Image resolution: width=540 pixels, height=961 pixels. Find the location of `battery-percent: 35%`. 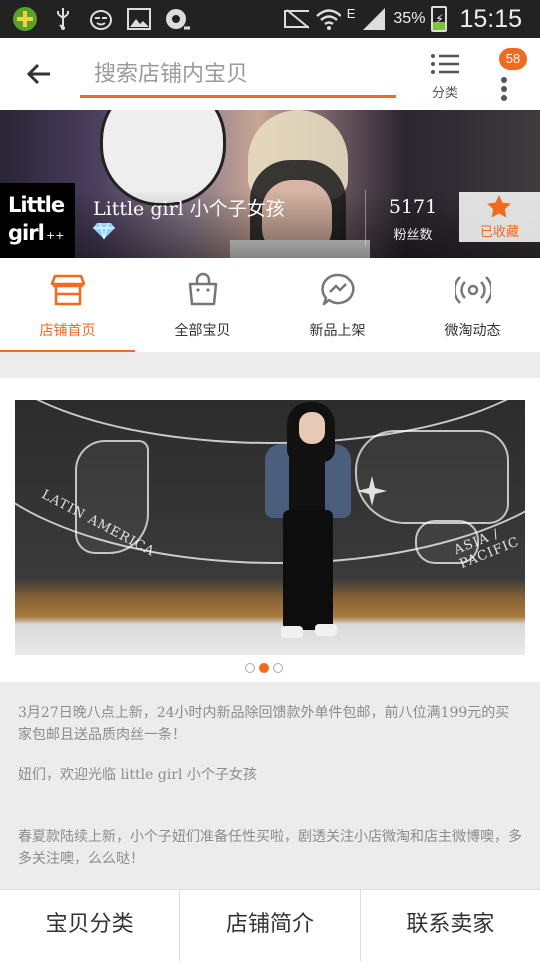

battery-percent: 35% is located at coordinates (409, 18).